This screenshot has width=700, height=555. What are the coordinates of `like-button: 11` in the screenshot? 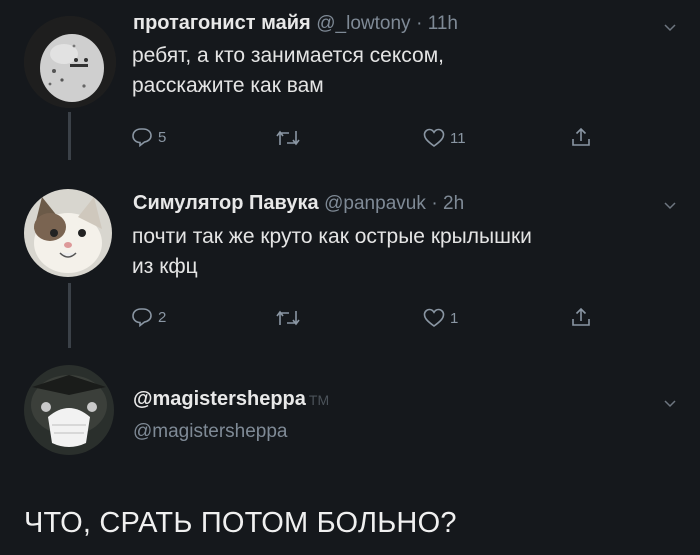 It's located at (444, 138).